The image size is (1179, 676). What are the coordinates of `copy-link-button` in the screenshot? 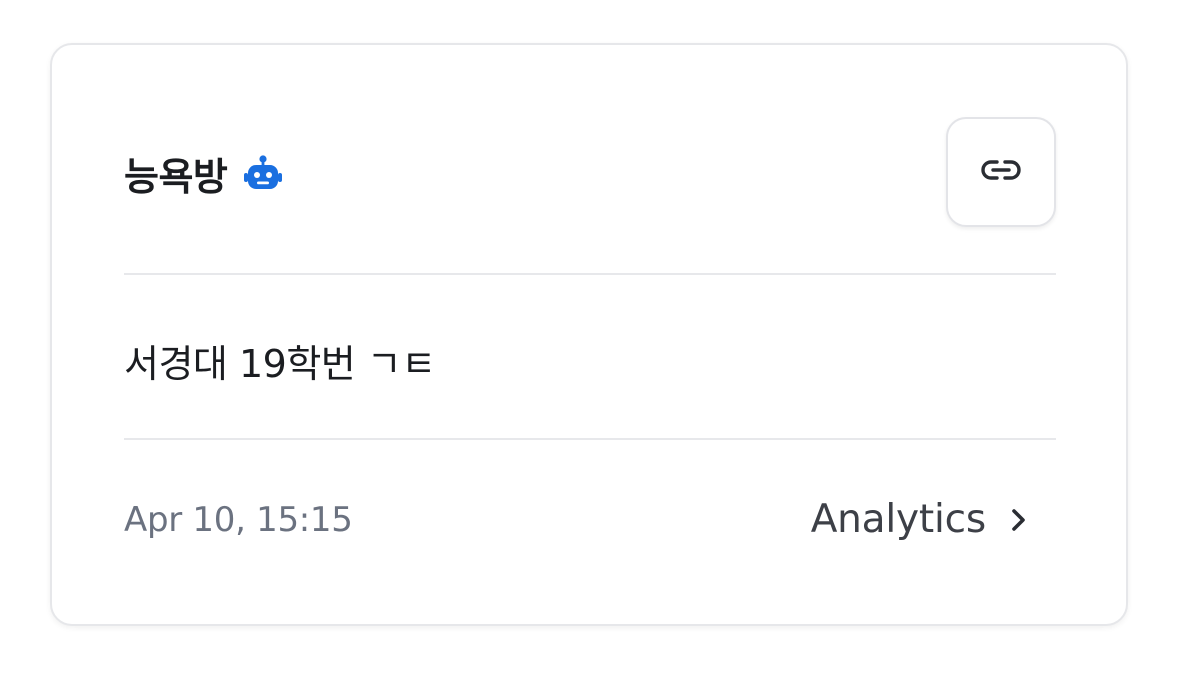 It's located at (1001, 172).